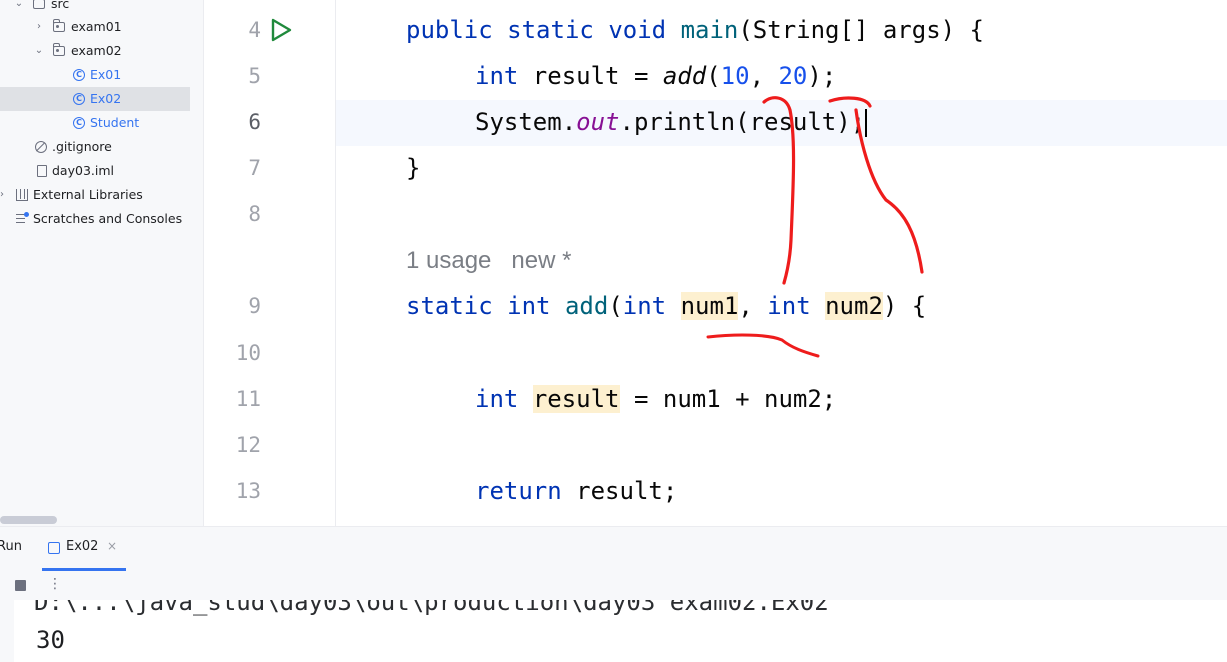 The image size is (1227, 662). I want to click on run-config-icon, so click(54, 548).